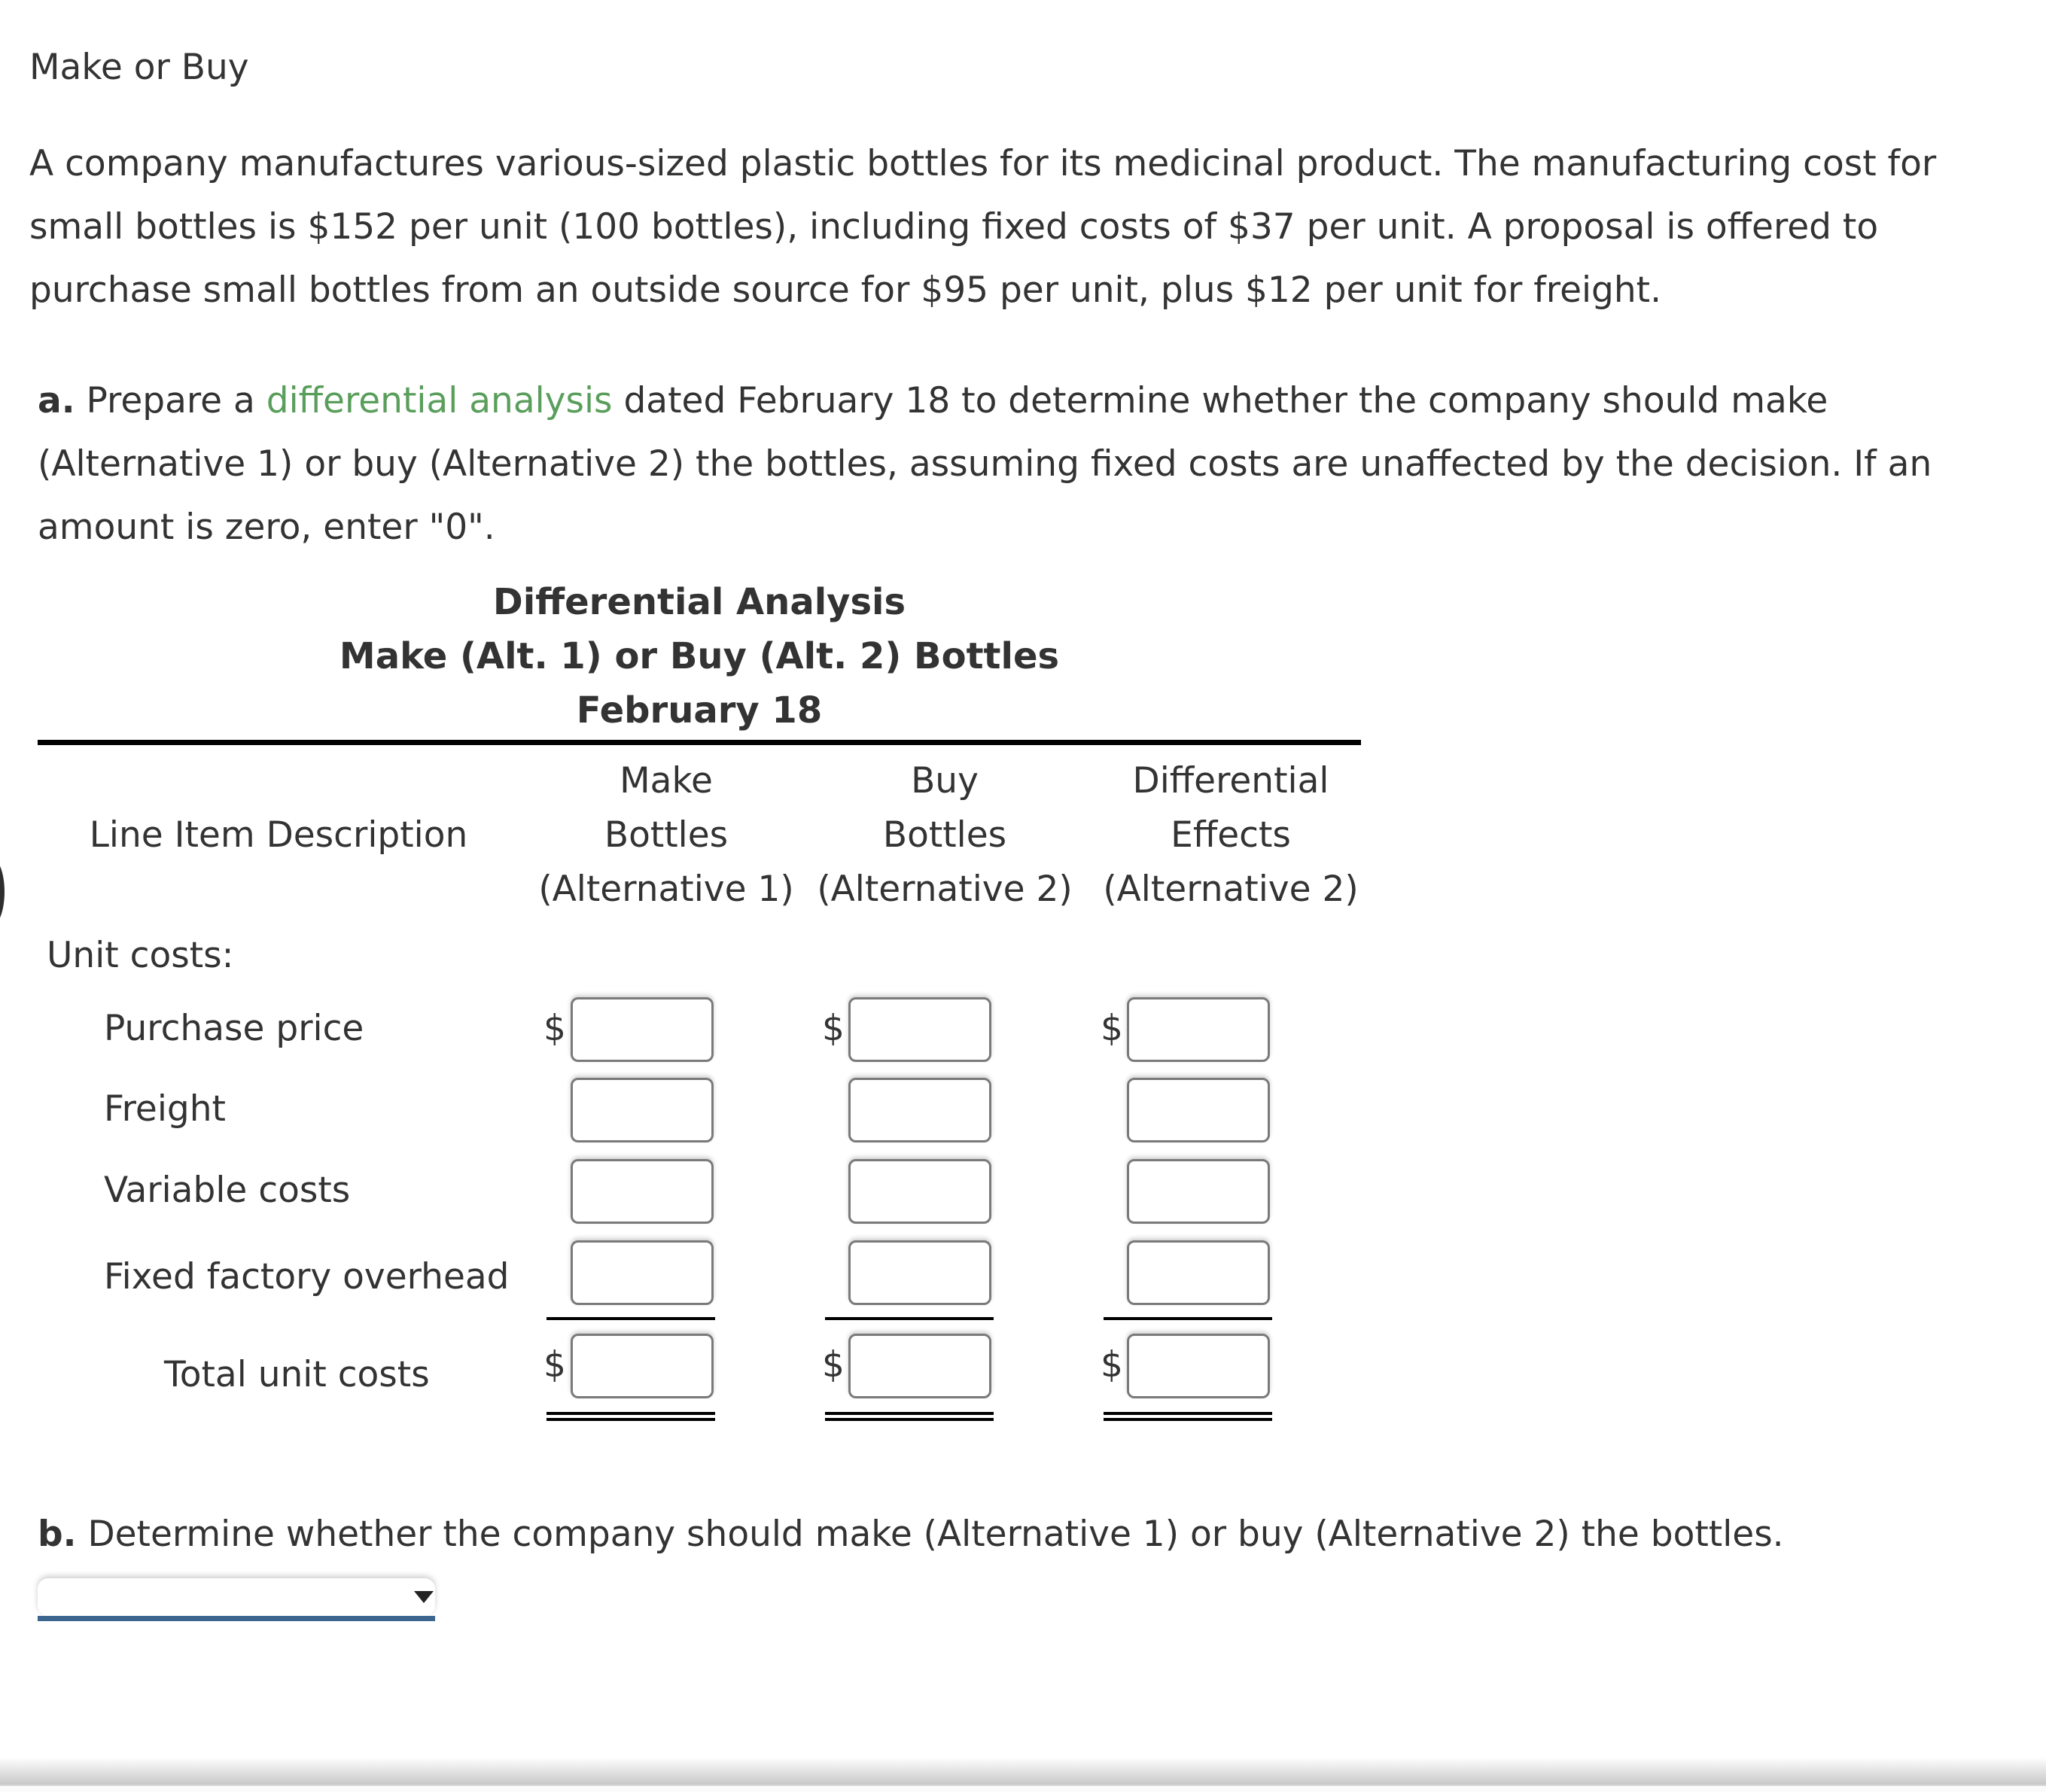  I want to click on row-label-freight: Freight, so click(165, 1109).